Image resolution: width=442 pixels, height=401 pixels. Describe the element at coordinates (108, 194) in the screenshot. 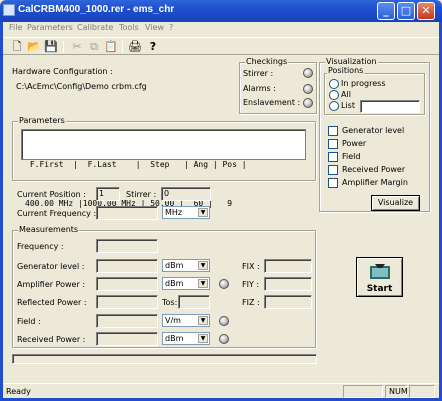

I see `current-position-field: 1` at that location.